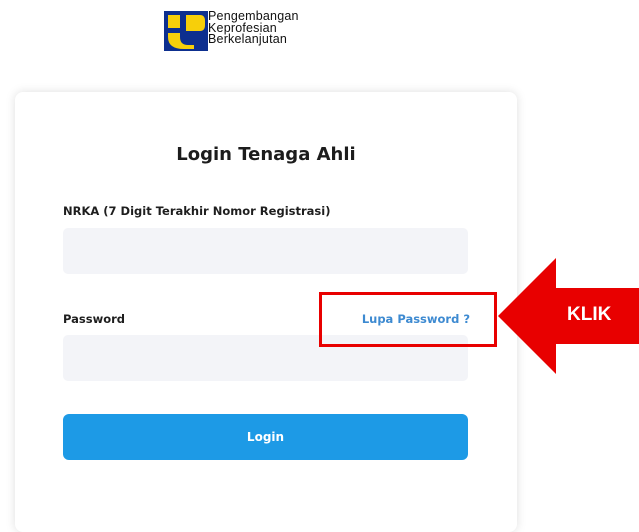 The height and width of the screenshot is (532, 639). What do you see at coordinates (265, 251) in the screenshot?
I see `nrka-input` at bounding box center [265, 251].